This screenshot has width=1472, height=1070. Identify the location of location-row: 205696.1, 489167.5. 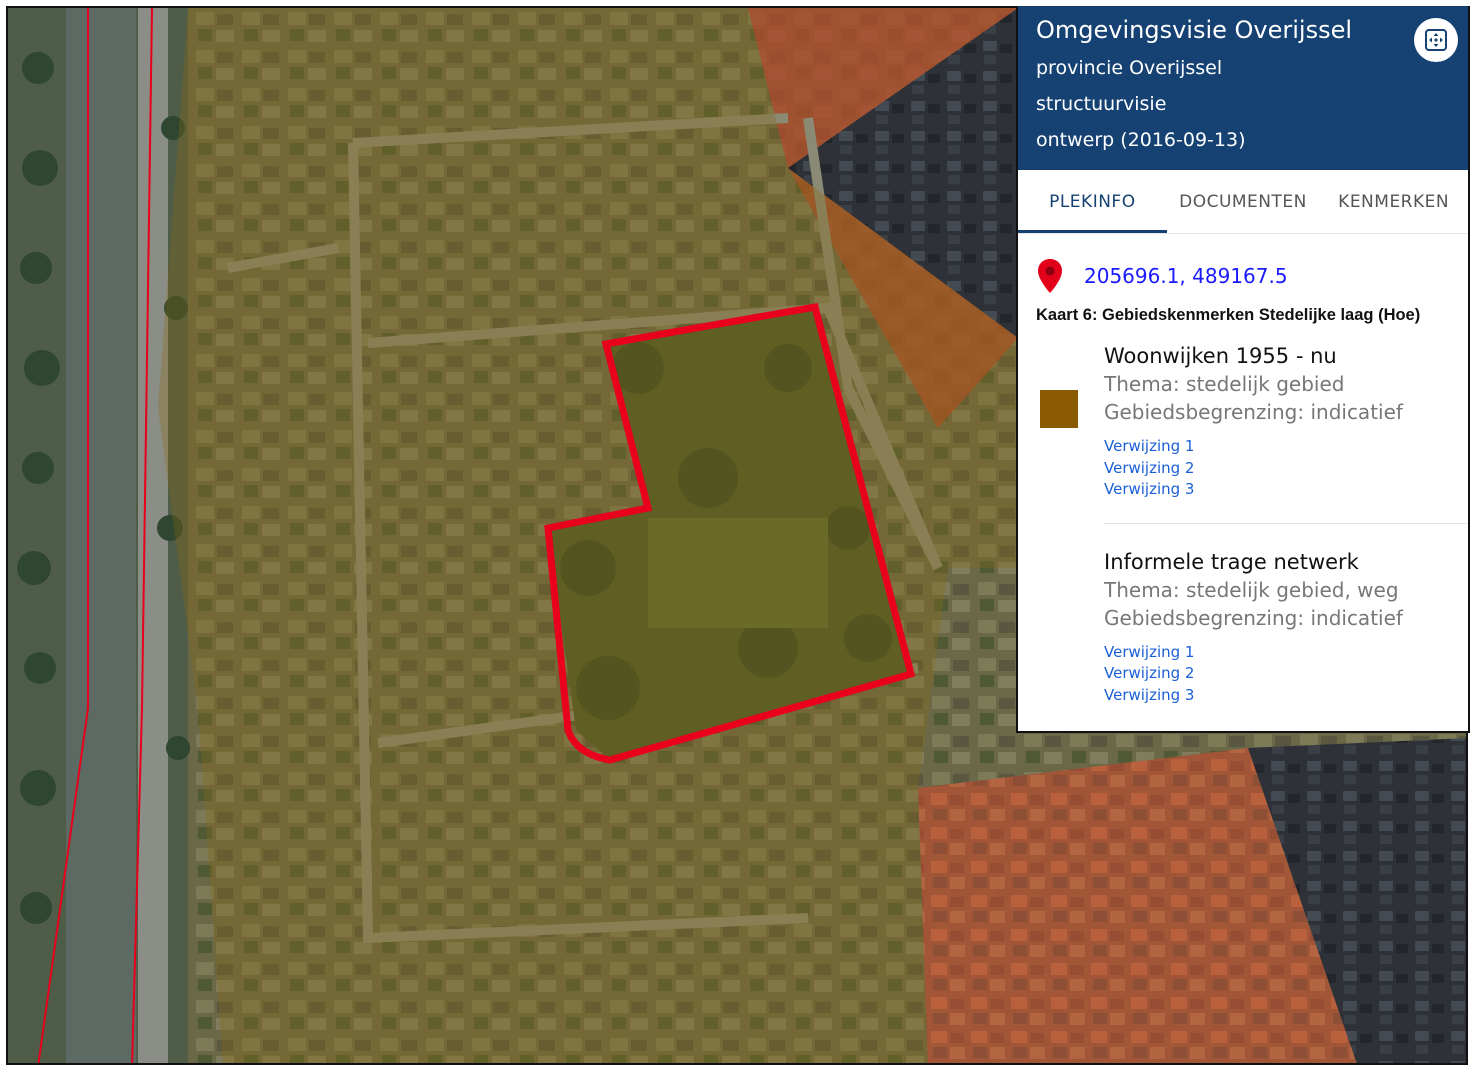
(1243, 267).